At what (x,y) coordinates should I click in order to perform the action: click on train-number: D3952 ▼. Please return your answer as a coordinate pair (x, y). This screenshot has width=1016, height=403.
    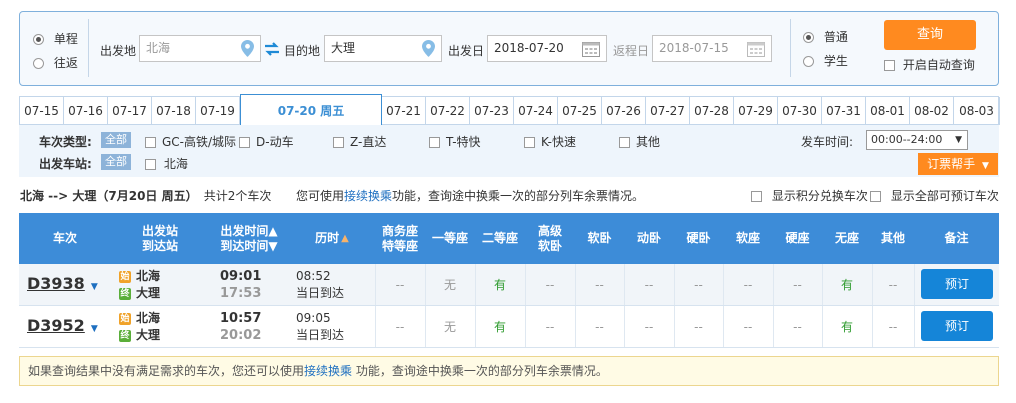
    Looking at the image, I should click on (62, 325).